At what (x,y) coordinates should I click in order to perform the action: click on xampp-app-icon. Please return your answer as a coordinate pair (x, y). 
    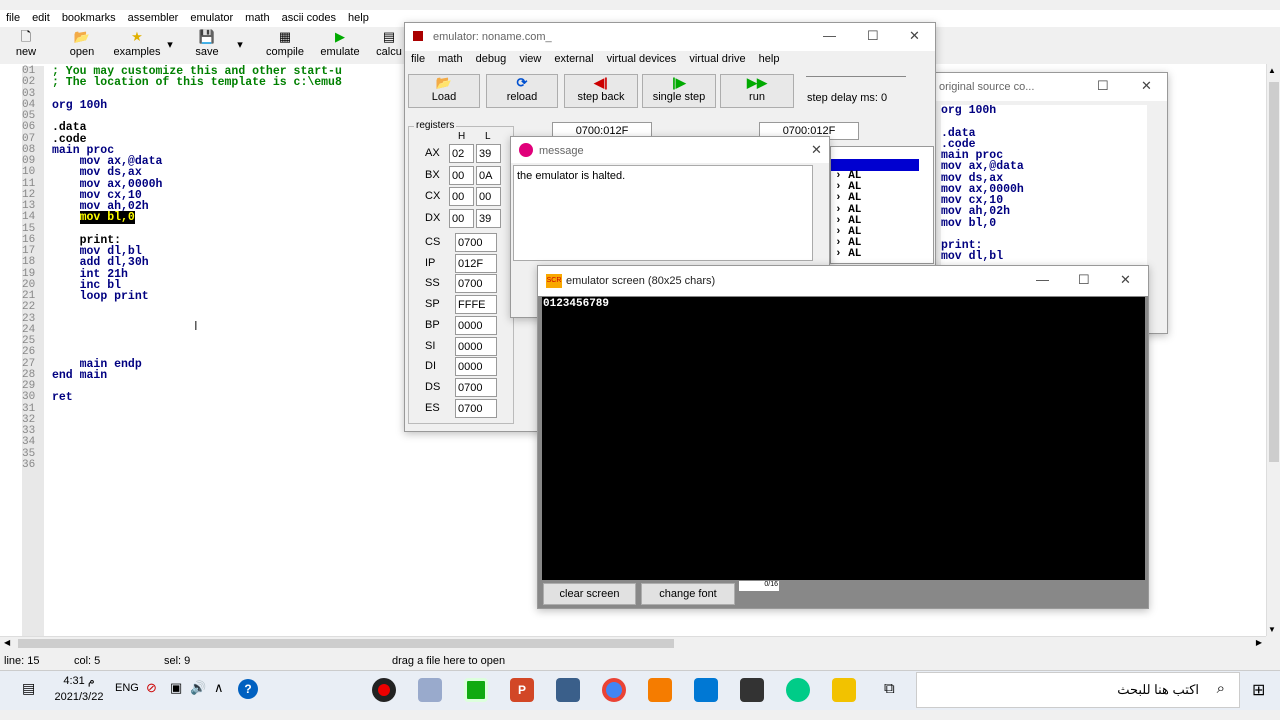
    Looking at the image, I should click on (660, 690).